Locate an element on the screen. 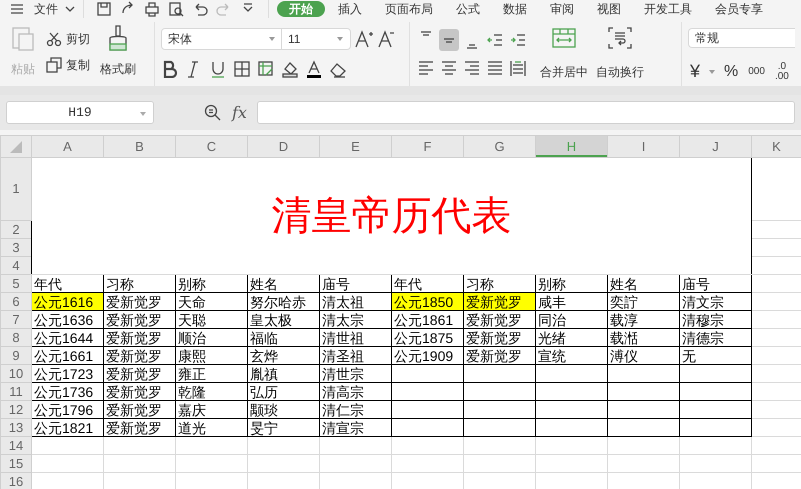  column-header: I is located at coordinates (644, 147).